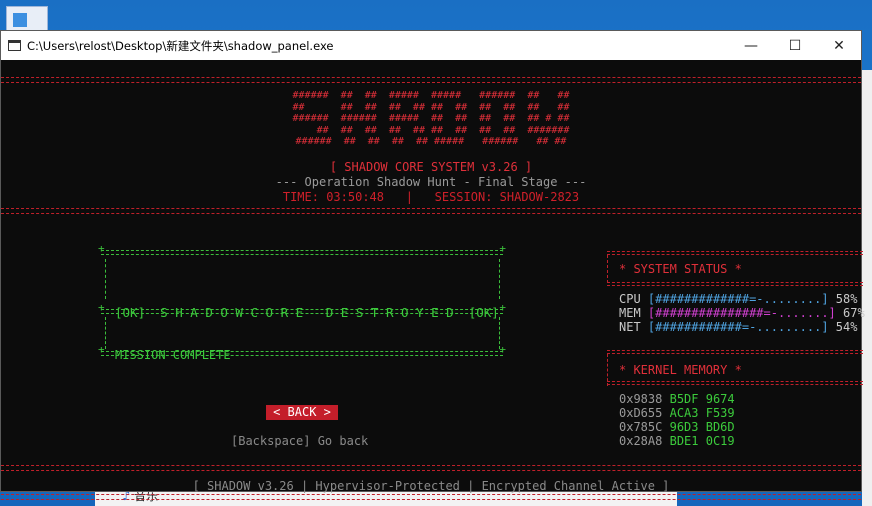  What do you see at coordinates (333, 197) in the screenshot?
I see `time-readout: TIME: 03:50:48` at bounding box center [333, 197].